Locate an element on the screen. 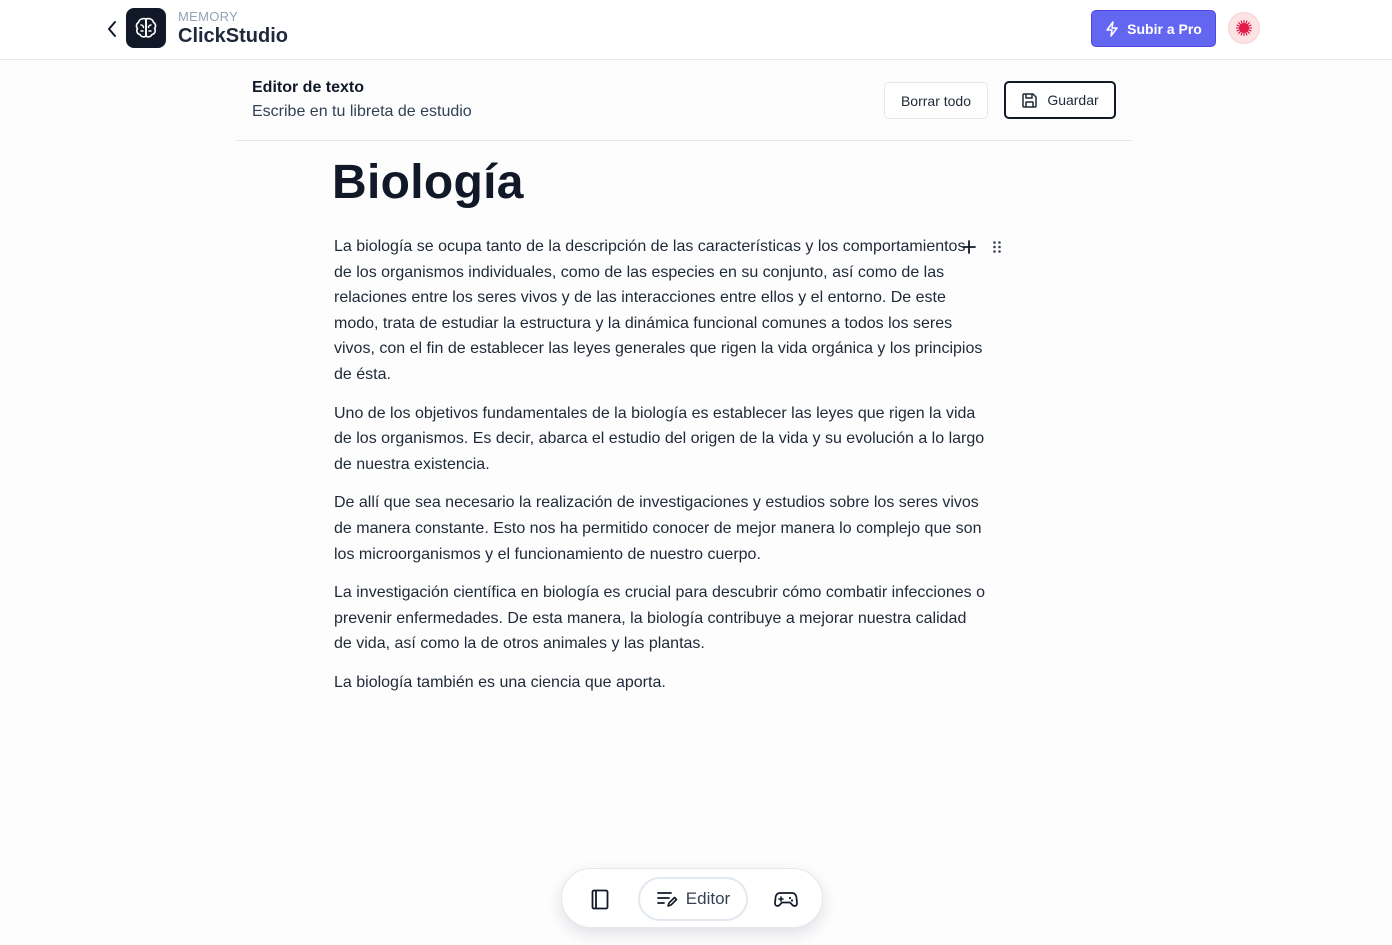 This screenshot has height=945, width=1392. document-heading: Biología is located at coordinates (428, 182).